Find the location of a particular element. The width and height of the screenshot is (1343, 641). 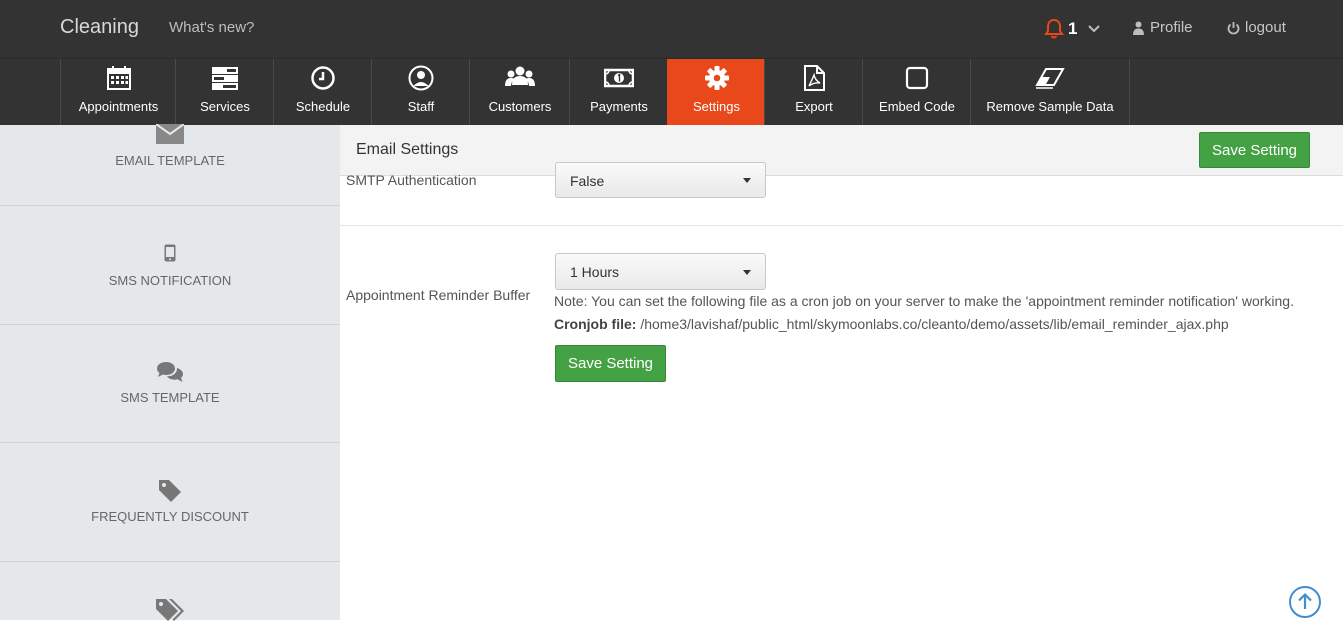

nav-label: Schedule is located at coordinates (323, 106).